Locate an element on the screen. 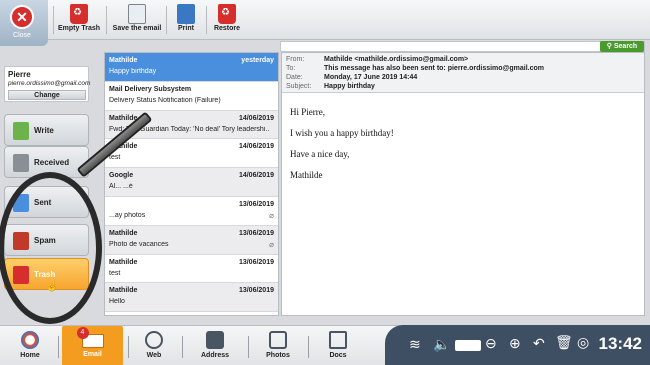 The height and width of the screenshot is (365, 650). folder-label: Trash is located at coordinates (45, 274).